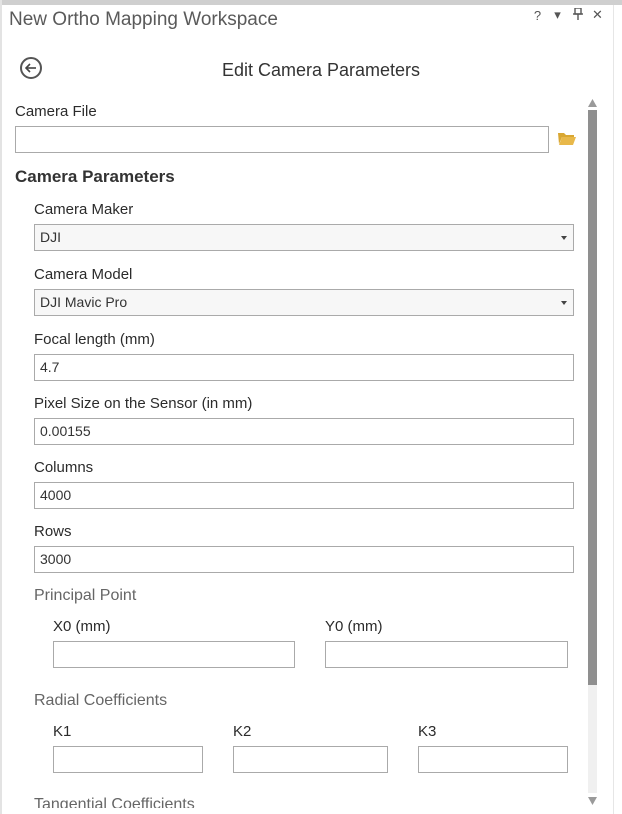 The height and width of the screenshot is (814, 622). I want to click on pin-icon, so click(577, 14).